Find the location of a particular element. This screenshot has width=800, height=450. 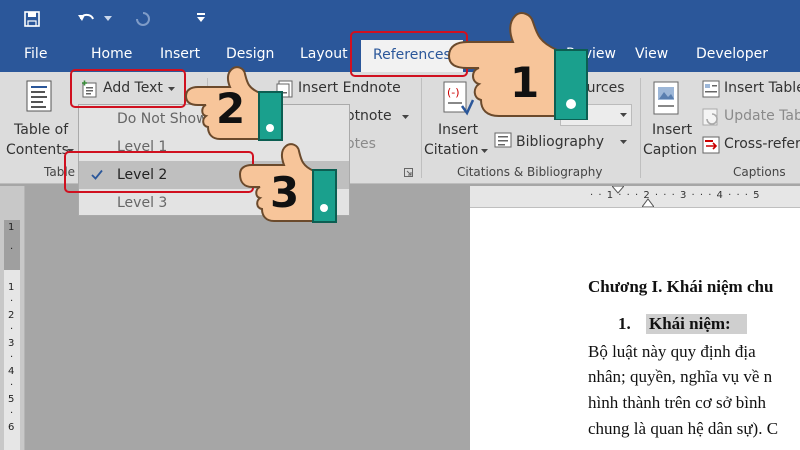

undo-icon is located at coordinates (87, 19).